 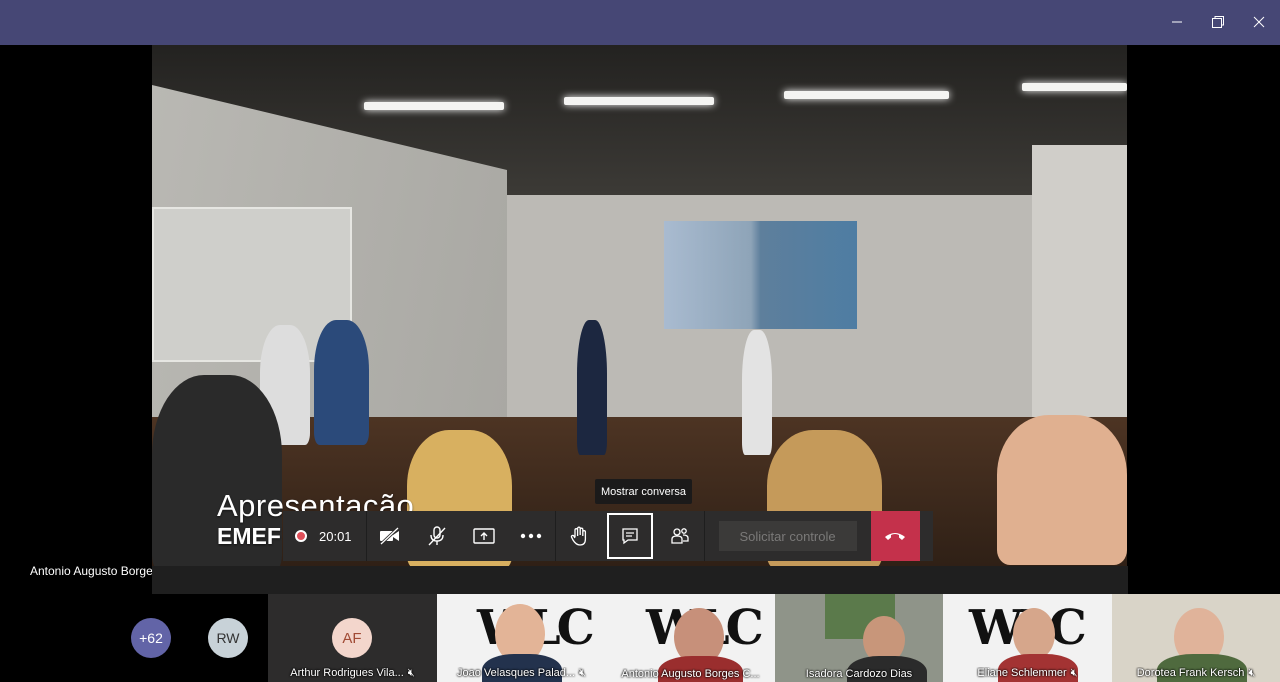 I want to click on call-timer: 20:01, so click(x=335, y=536).